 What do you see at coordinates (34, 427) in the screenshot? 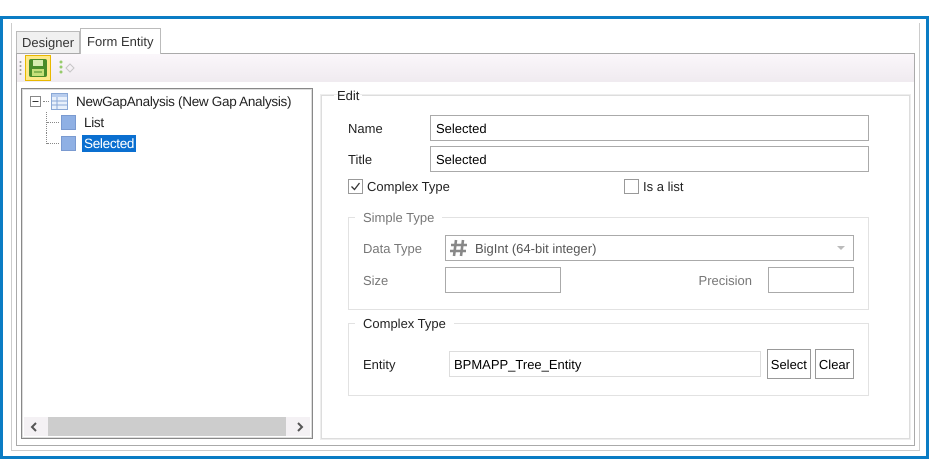
I see `scroll-left-icon` at bounding box center [34, 427].